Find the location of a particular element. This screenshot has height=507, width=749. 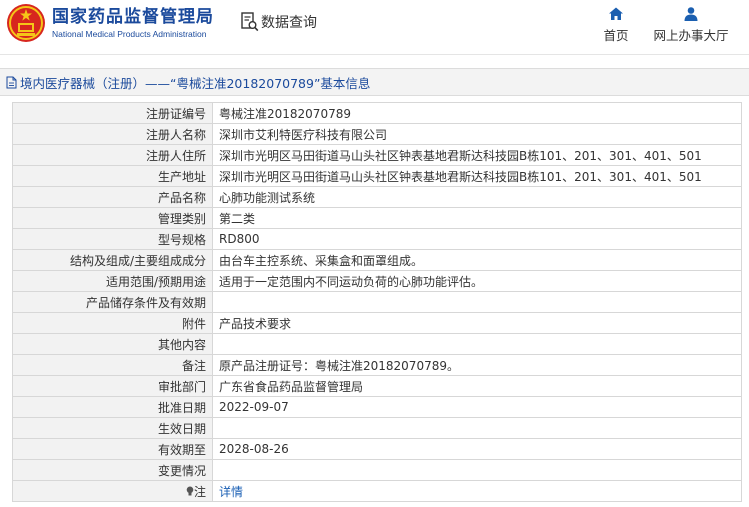

table-row: 附件 产品技术要求 is located at coordinates (377, 323).